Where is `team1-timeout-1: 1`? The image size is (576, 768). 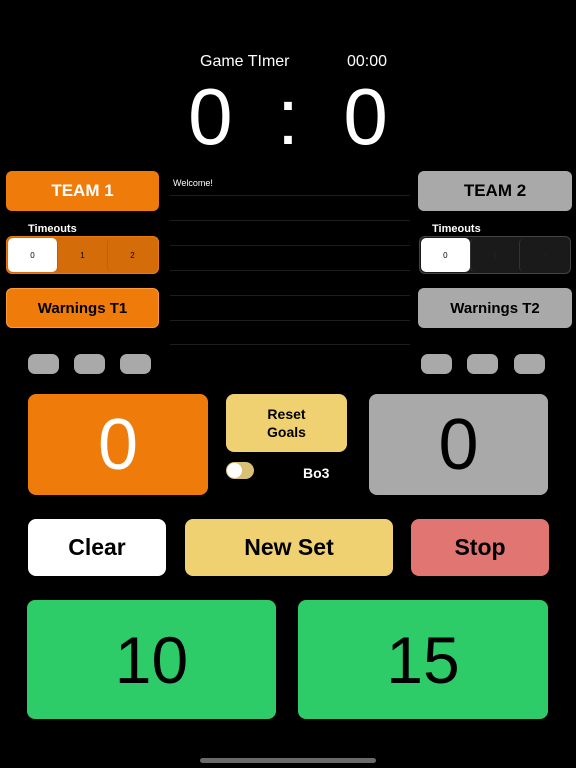 team1-timeout-1: 1 is located at coordinates (82, 255).